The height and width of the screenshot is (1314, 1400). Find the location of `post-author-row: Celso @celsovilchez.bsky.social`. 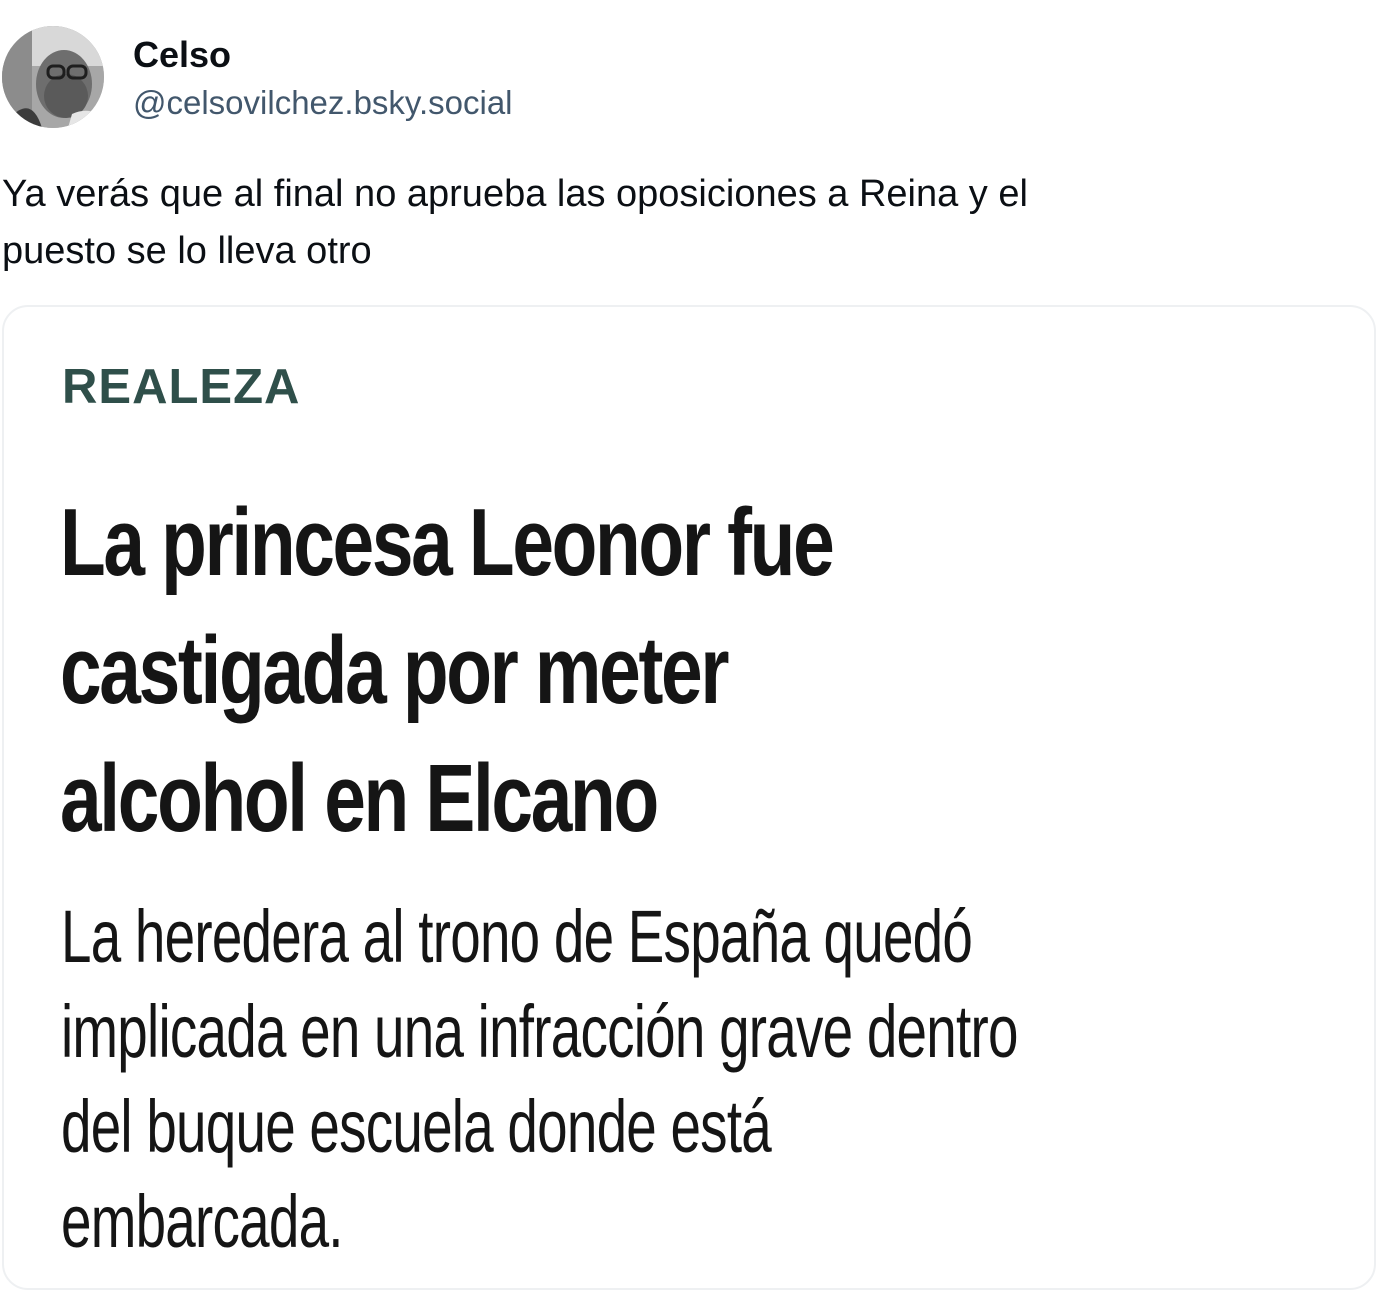

post-author-row: Celso @celsovilchez.bsky.social is located at coordinates (400, 78).